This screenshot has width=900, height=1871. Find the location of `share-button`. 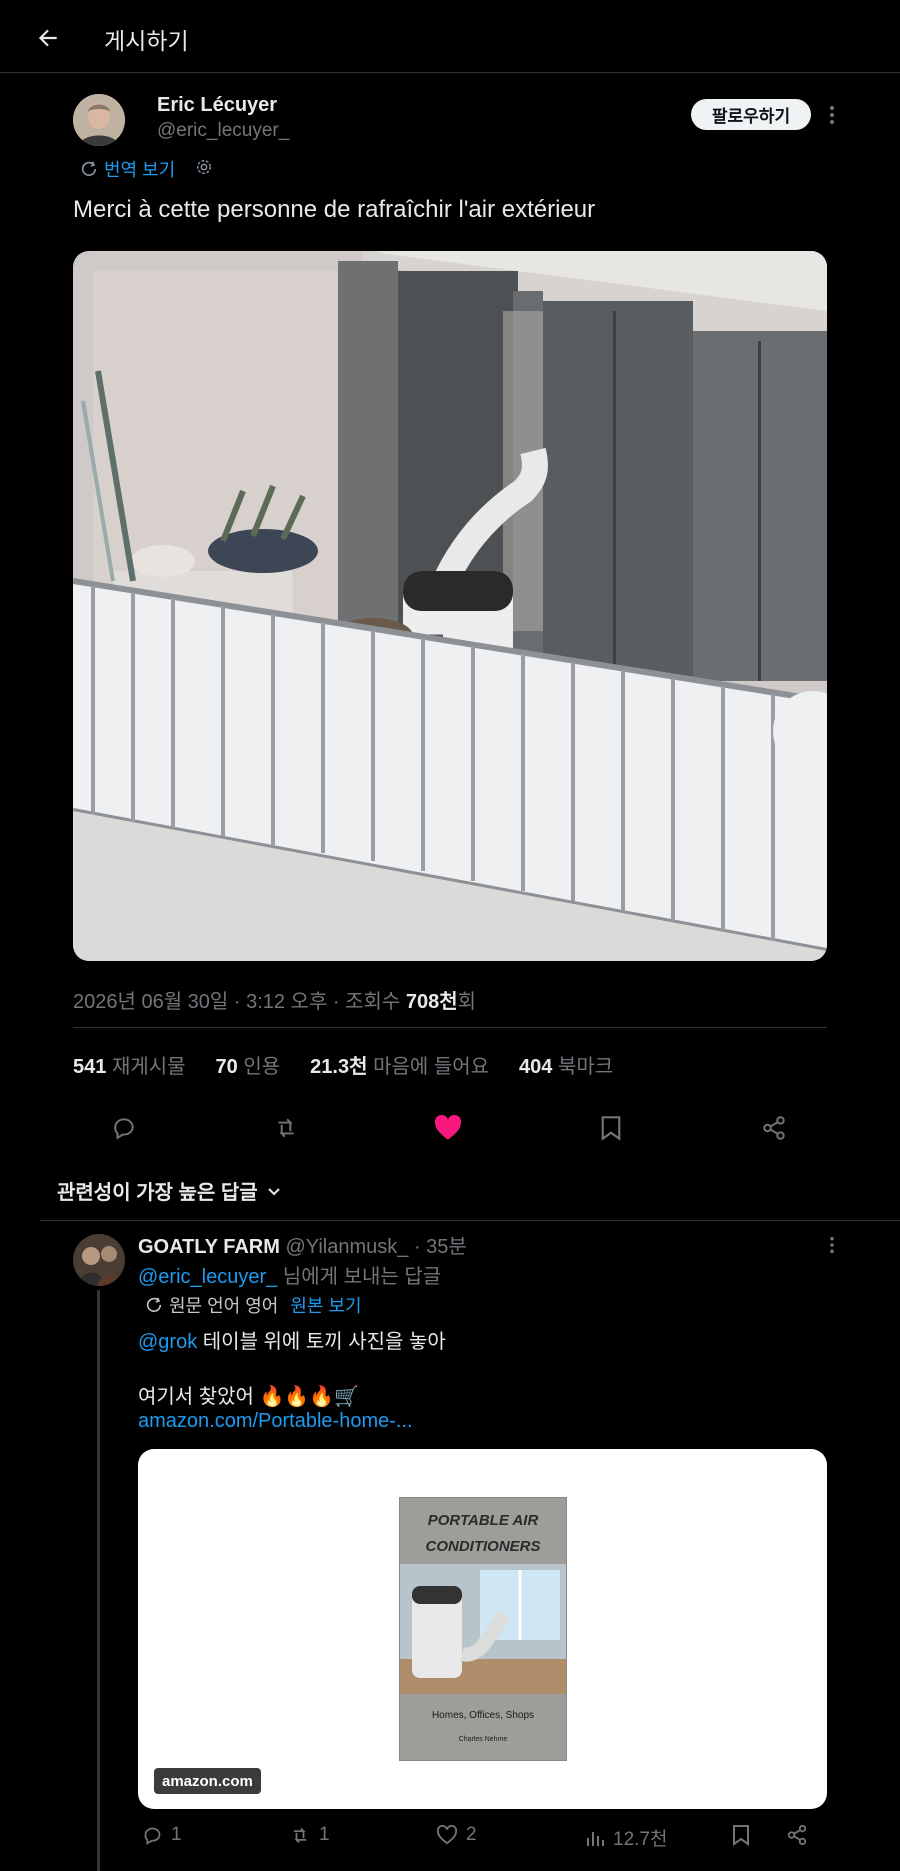

share-button is located at coordinates (774, 1128).